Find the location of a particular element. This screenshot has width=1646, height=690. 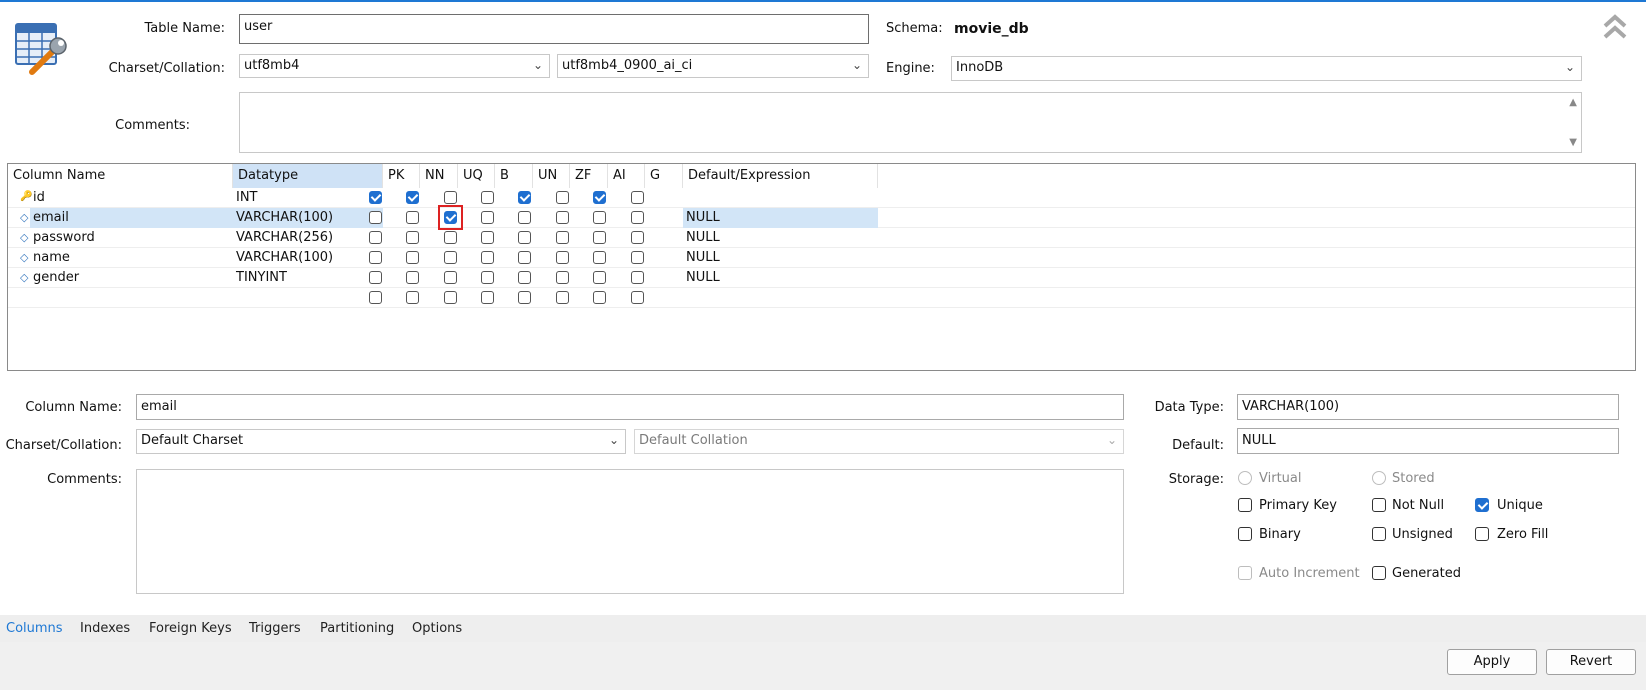

table-row: id 🔑 INT is located at coordinates (821, 198).